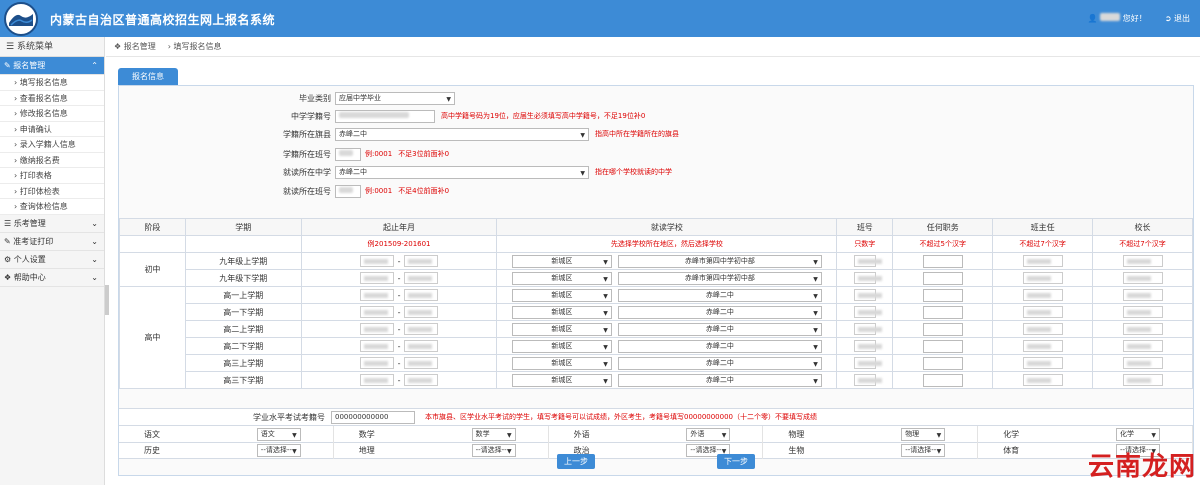  Describe the element at coordinates (576, 461) in the screenshot. I see `prev-button: 上一步` at that location.